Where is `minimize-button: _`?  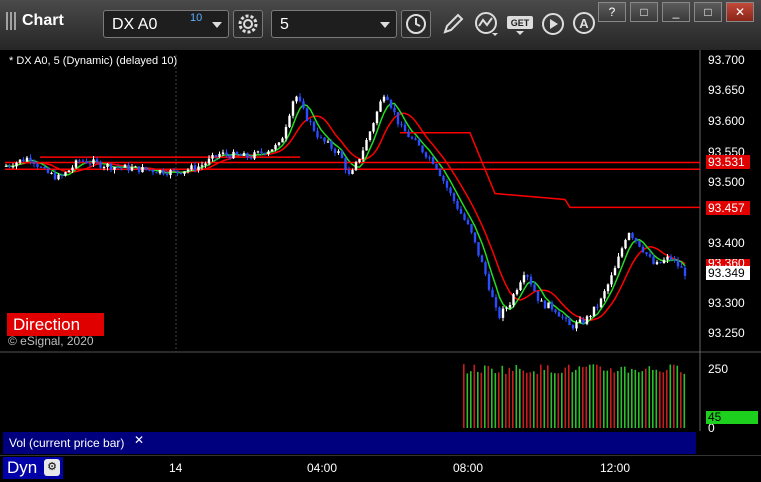
minimize-button: _ is located at coordinates (676, 12).